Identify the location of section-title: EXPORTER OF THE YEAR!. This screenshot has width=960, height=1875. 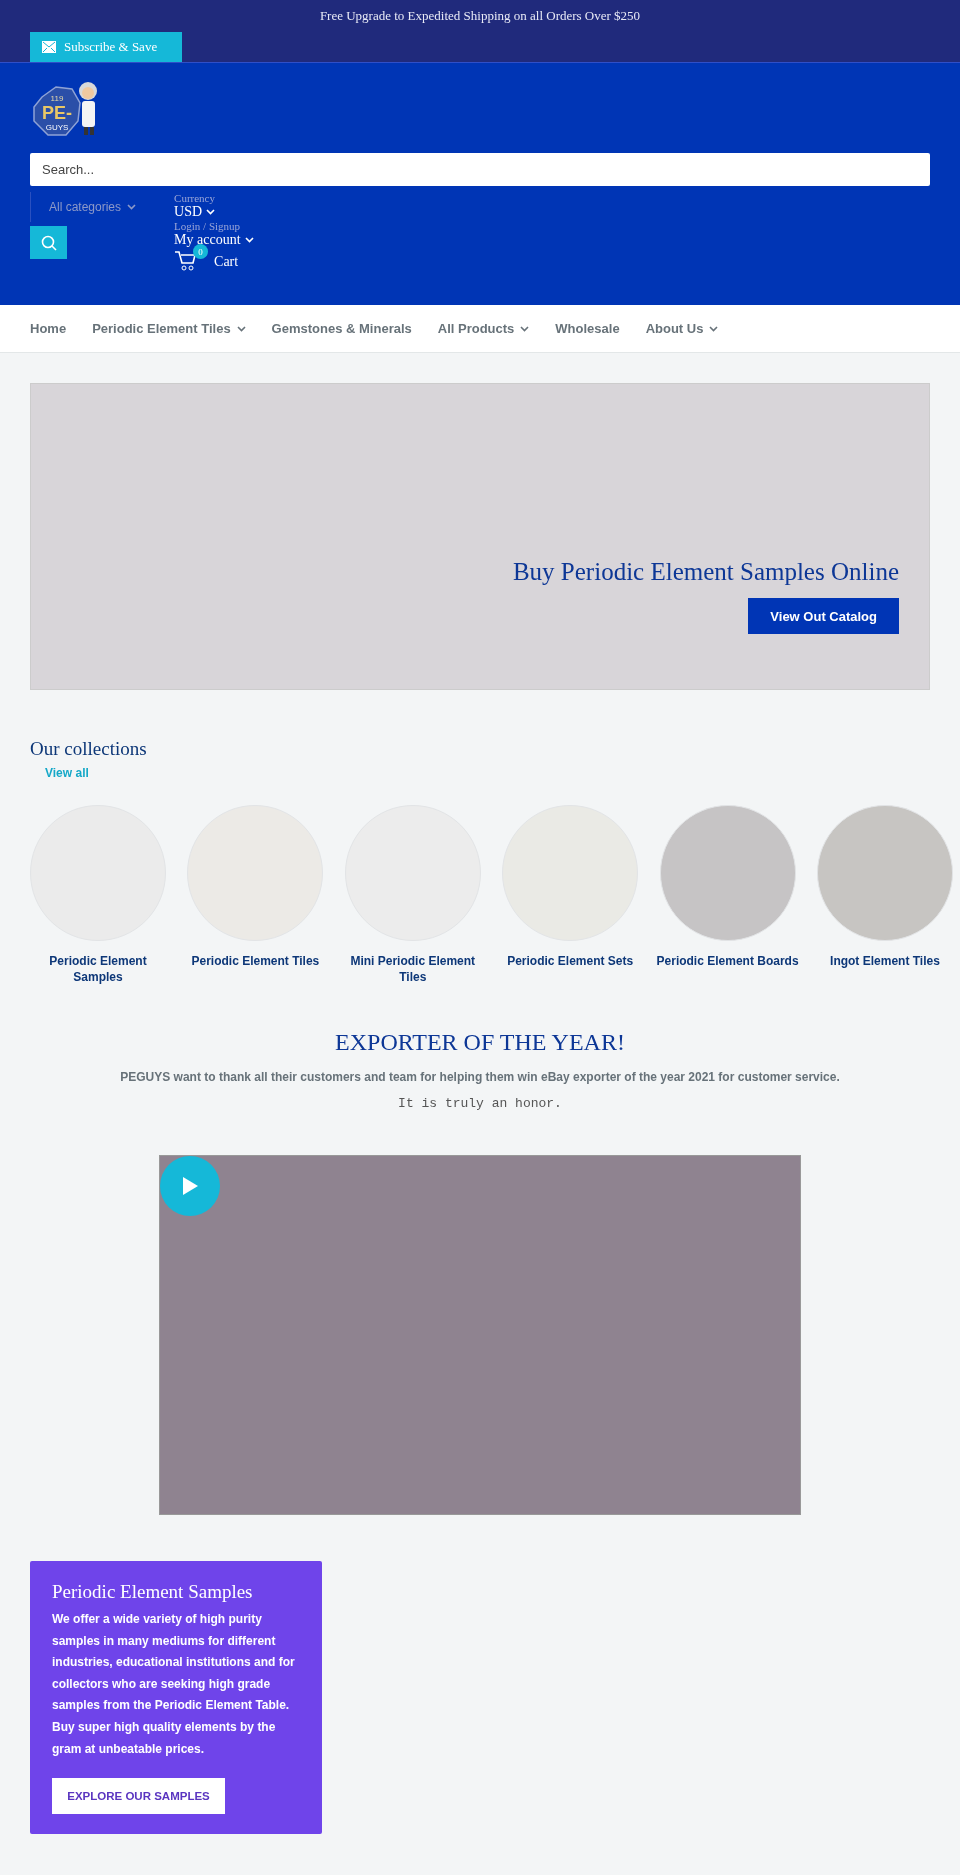
(480, 1042).